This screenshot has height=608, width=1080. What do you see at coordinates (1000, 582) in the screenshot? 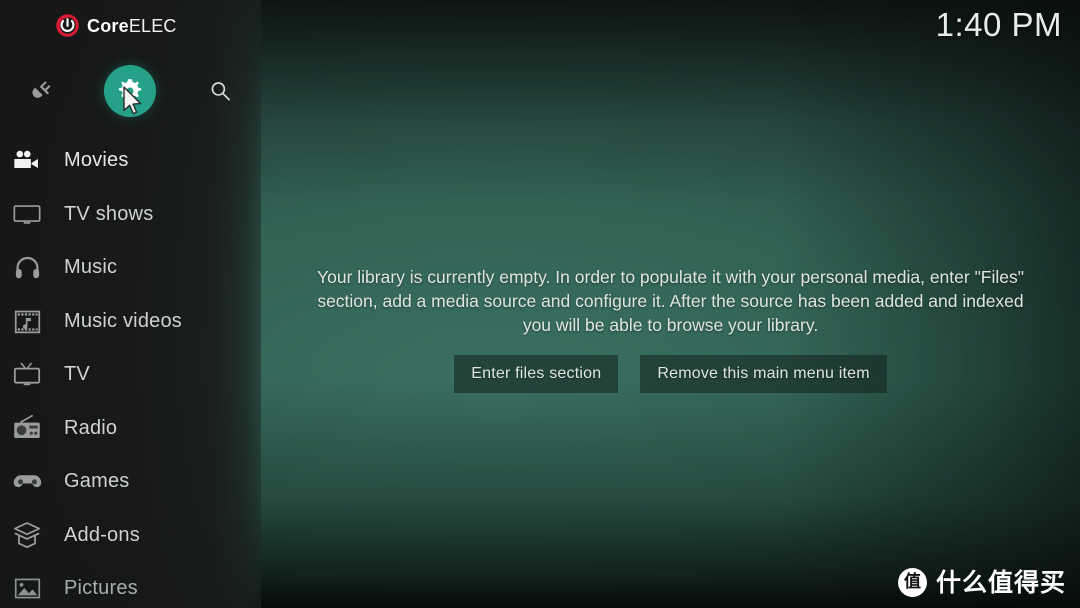
I see `watermark-text: 什么值得买` at bounding box center [1000, 582].